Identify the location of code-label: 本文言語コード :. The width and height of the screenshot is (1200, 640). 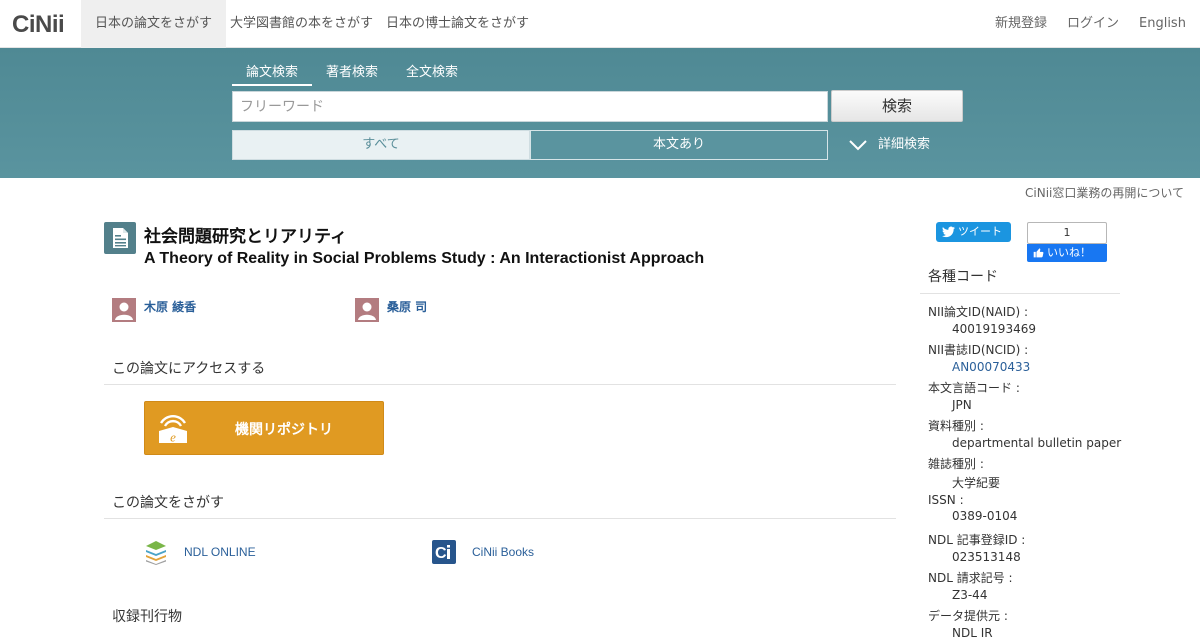
(974, 388).